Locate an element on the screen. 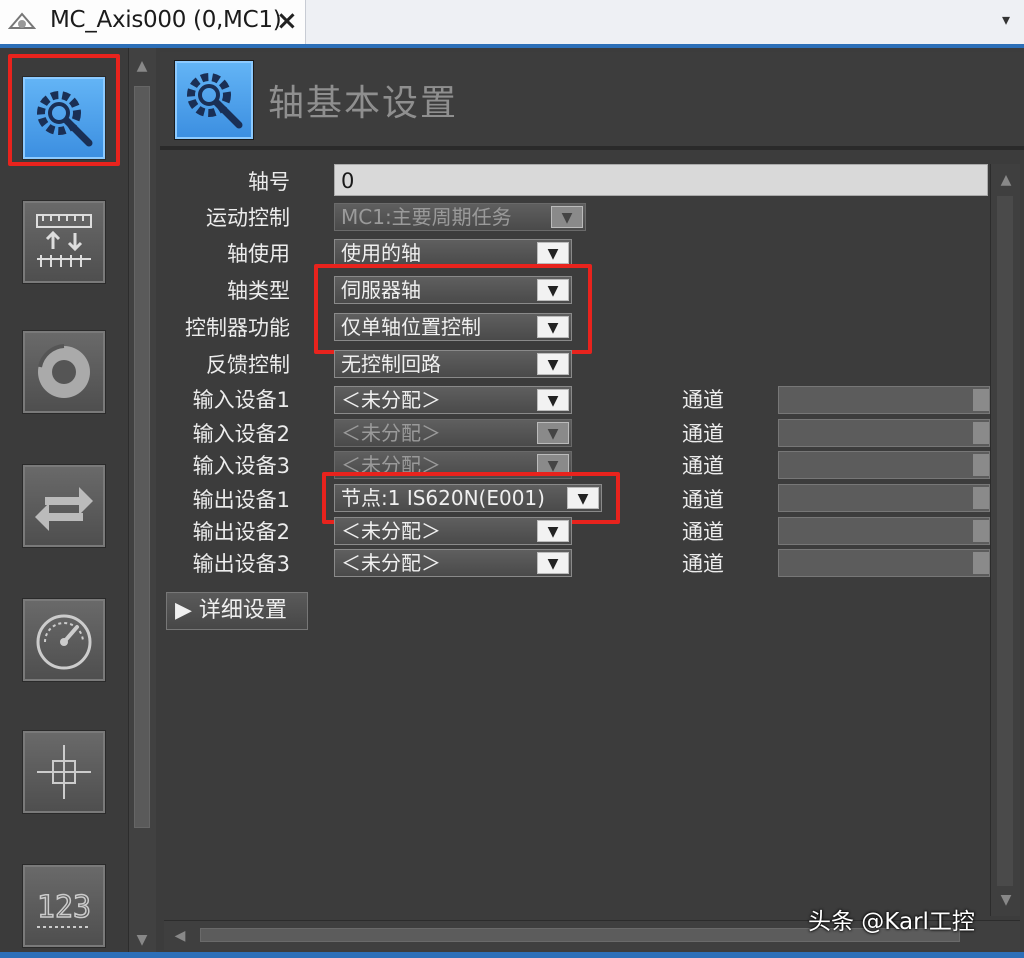 The image size is (1024, 958). motion-control-label: 运动控制 is located at coordinates (248, 218).